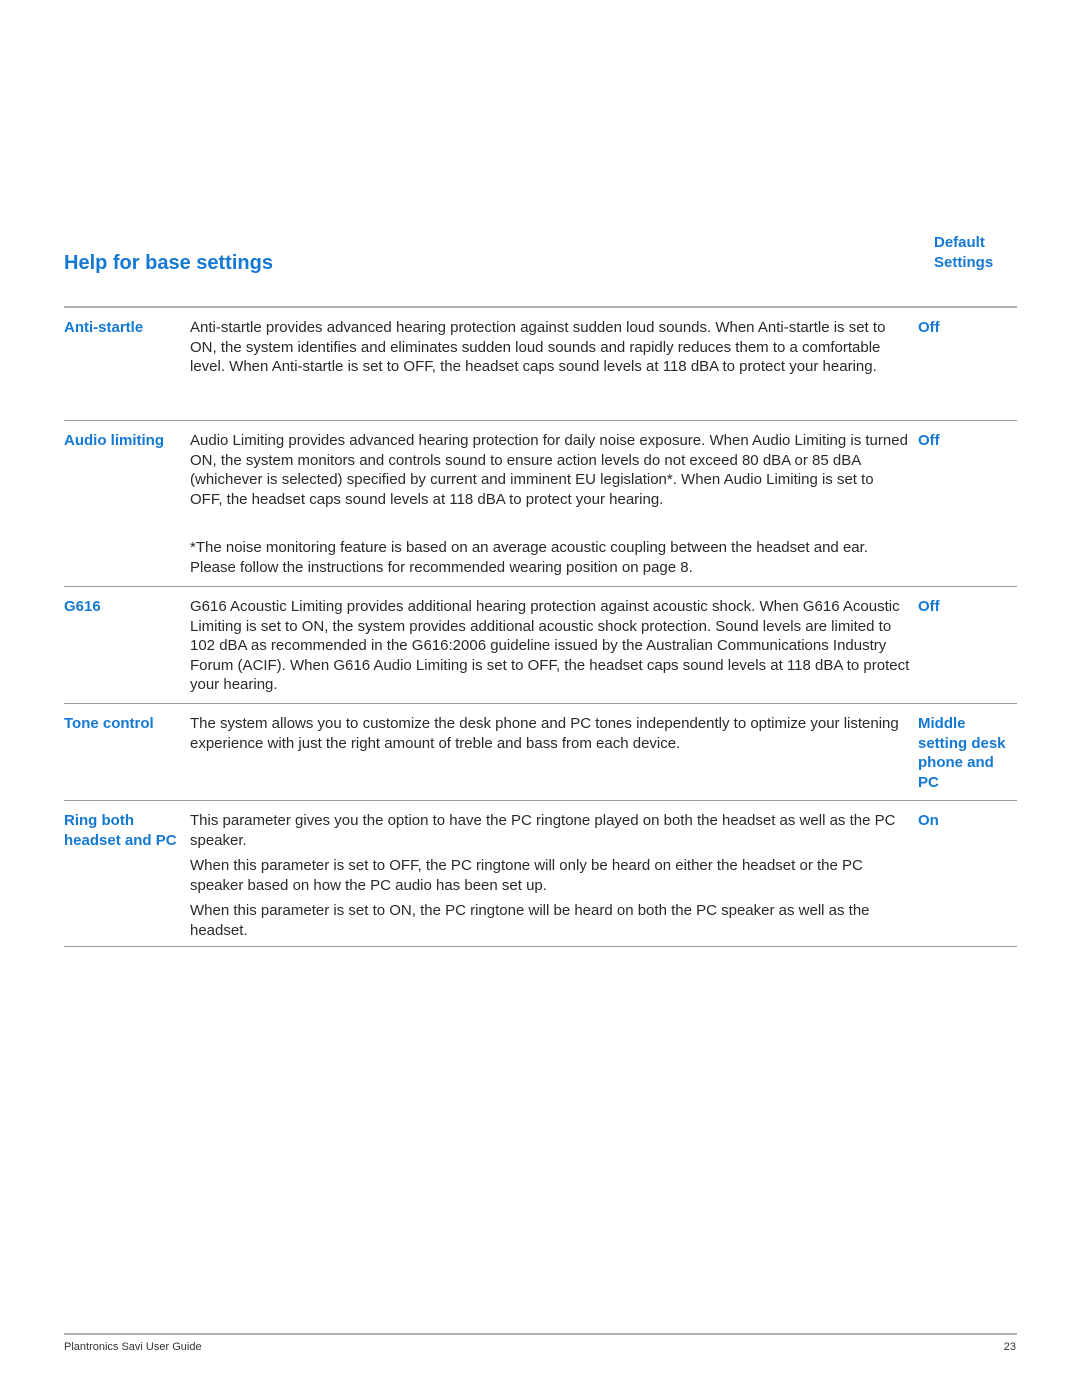 The width and height of the screenshot is (1080, 1397). What do you see at coordinates (959, 242) in the screenshot?
I see `default-header-line-1: Default` at bounding box center [959, 242].